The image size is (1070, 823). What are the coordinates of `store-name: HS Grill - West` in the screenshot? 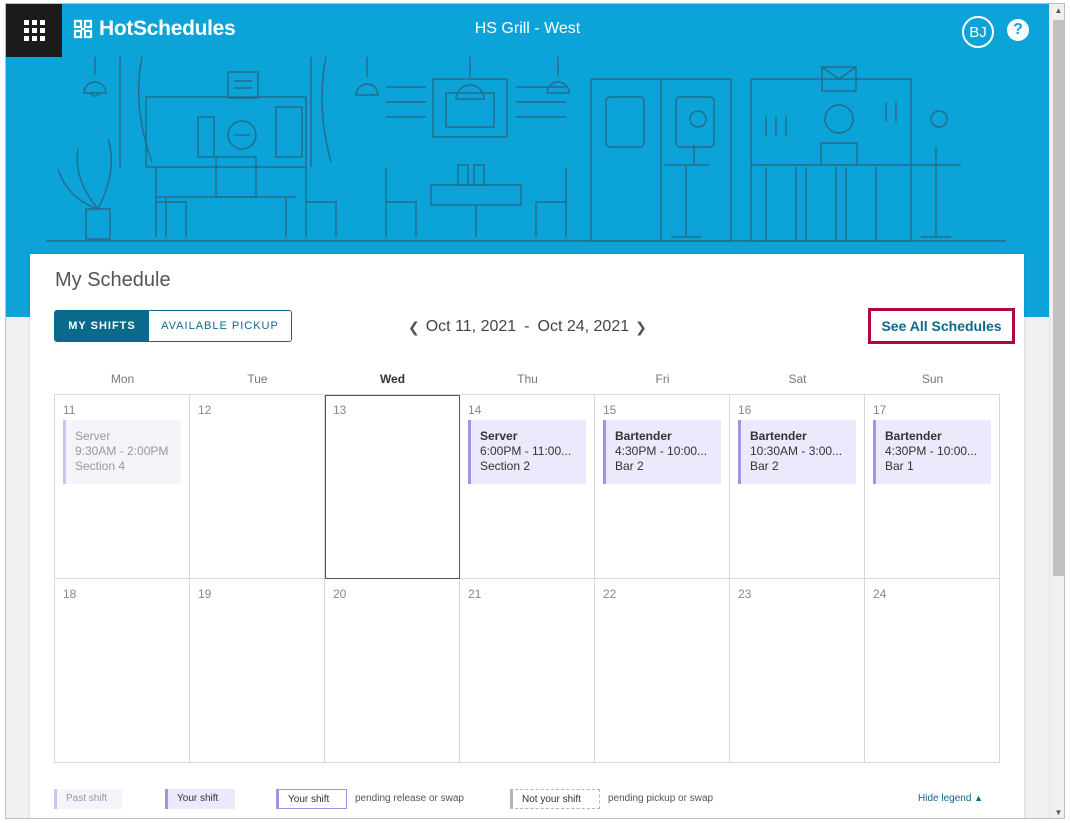 It's located at (527, 28).